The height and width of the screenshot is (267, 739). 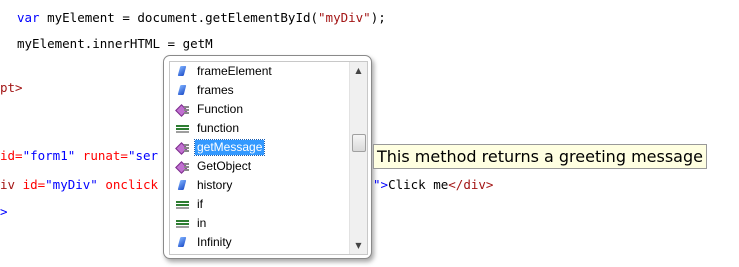 What do you see at coordinates (358, 158) in the screenshot?
I see `completion-scrollbar: ▲ ▼` at bounding box center [358, 158].